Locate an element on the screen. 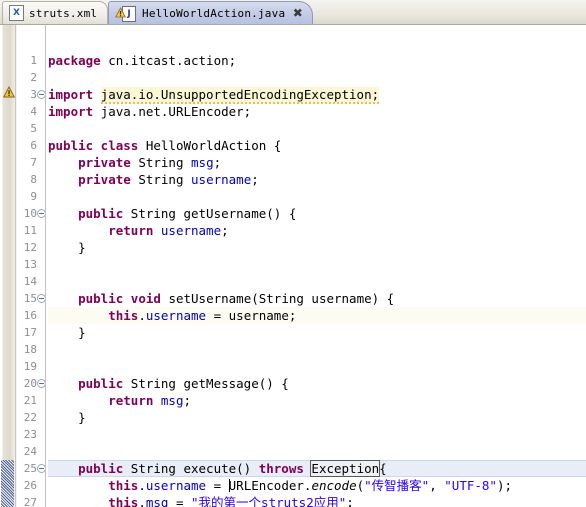 The height and width of the screenshot is (507, 586). changed-lines-marker is located at coordinates (7, 483).